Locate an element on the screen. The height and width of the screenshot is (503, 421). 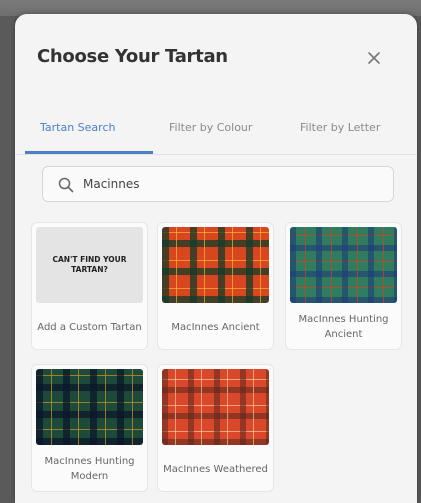
close-icon is located at coordinates (374, 58).